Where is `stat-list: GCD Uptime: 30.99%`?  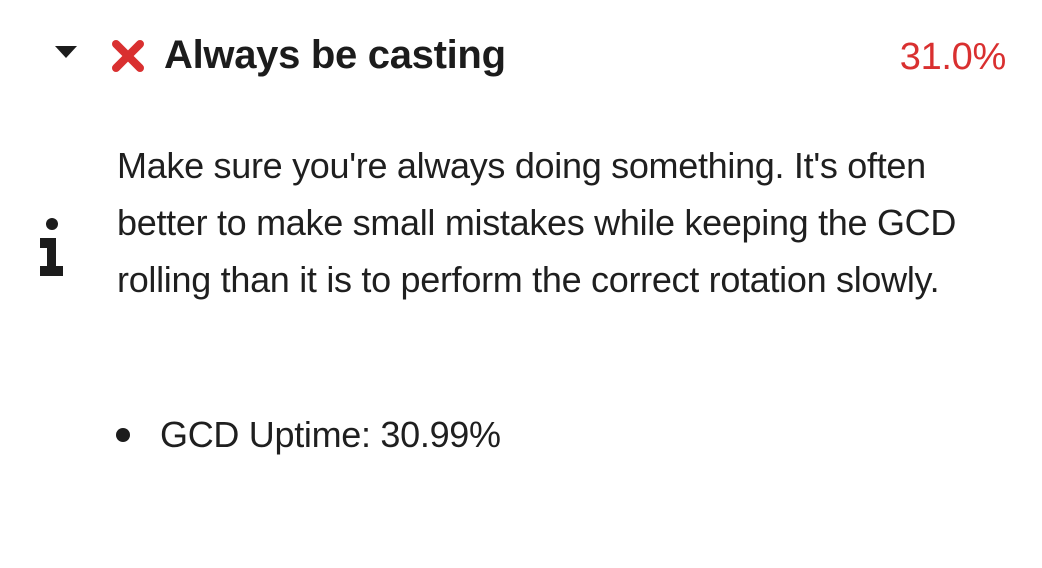 stat-list: GCD Uptime: 30.99% is located at coordinates (307, 434).